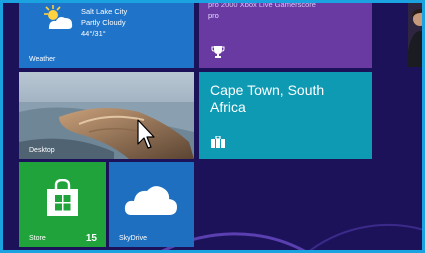 The height and width of the screenshot is (253, 425). I want to click on people-tile-partial, so click(415, 35).